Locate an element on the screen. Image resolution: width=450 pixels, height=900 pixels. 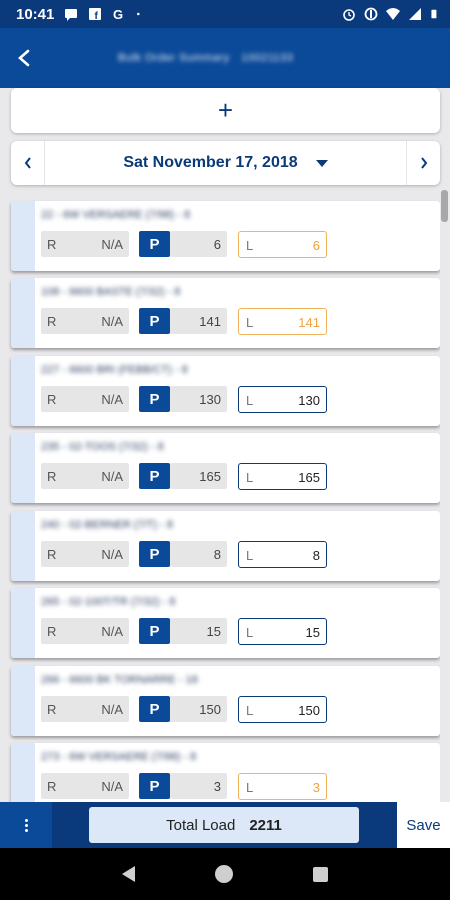
more-menu-button is located at coordinates (26, 825).